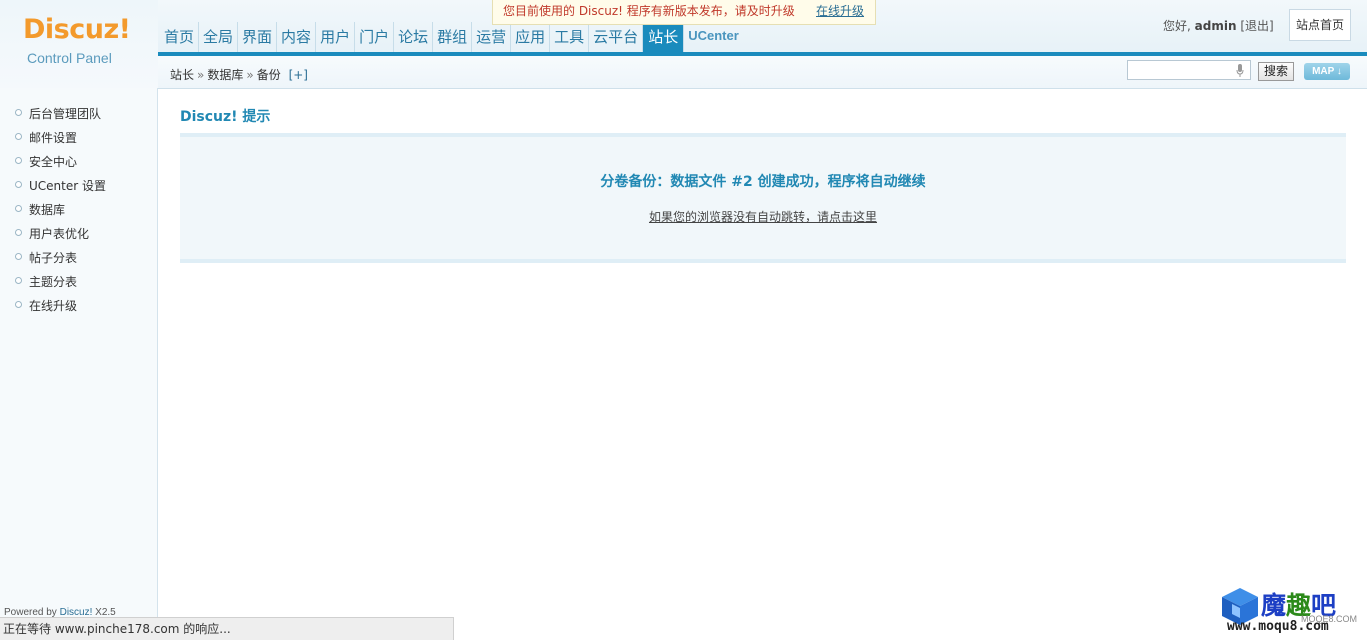  I want to click on logo: Discuz! Control Panel, so click(79, 44).